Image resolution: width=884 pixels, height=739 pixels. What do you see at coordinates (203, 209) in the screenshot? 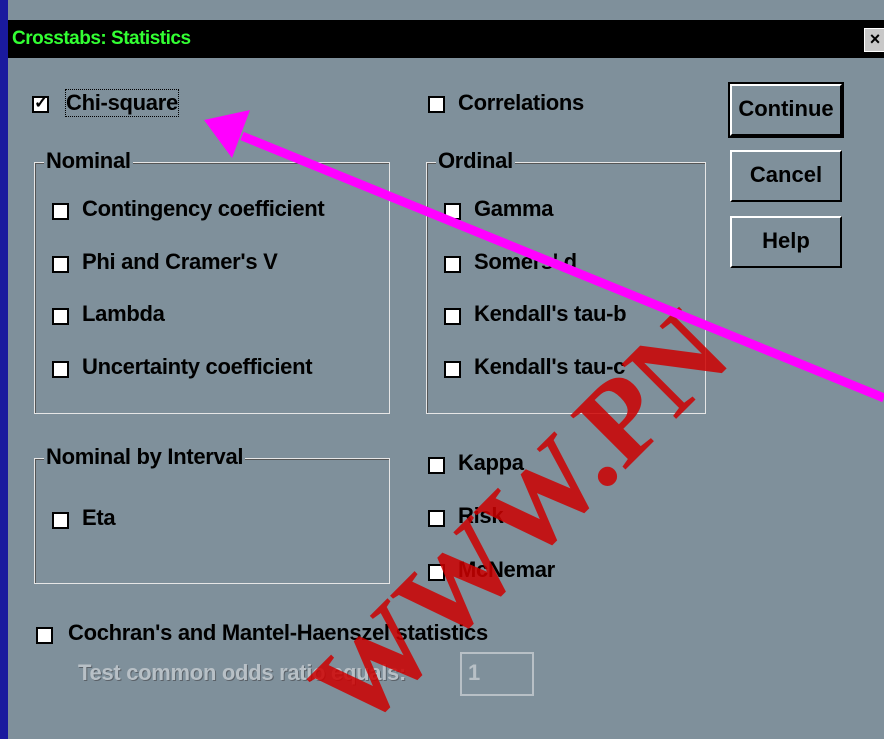
I see `contingency-coefficient-label: Contingency coefficient` at bounding box center [203, 209].